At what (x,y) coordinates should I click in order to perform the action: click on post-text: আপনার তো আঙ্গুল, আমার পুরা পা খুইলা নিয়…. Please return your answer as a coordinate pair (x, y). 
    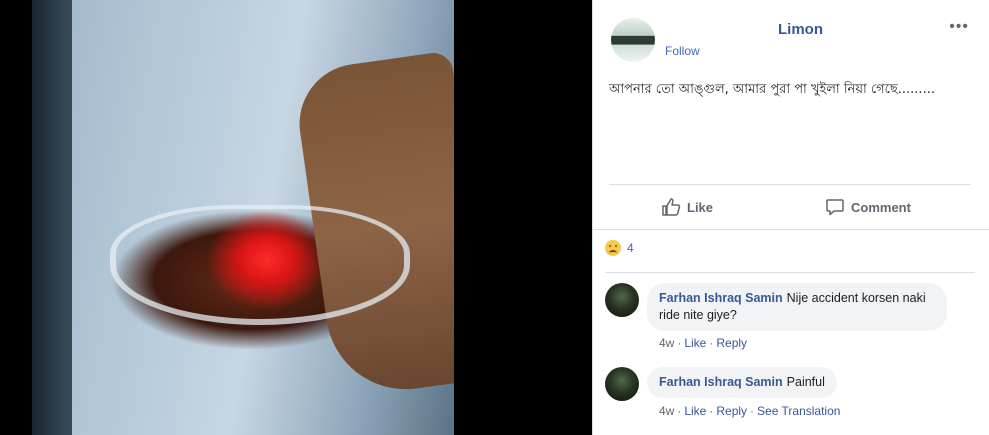
    Looking at the image, I should click on (772, 89).